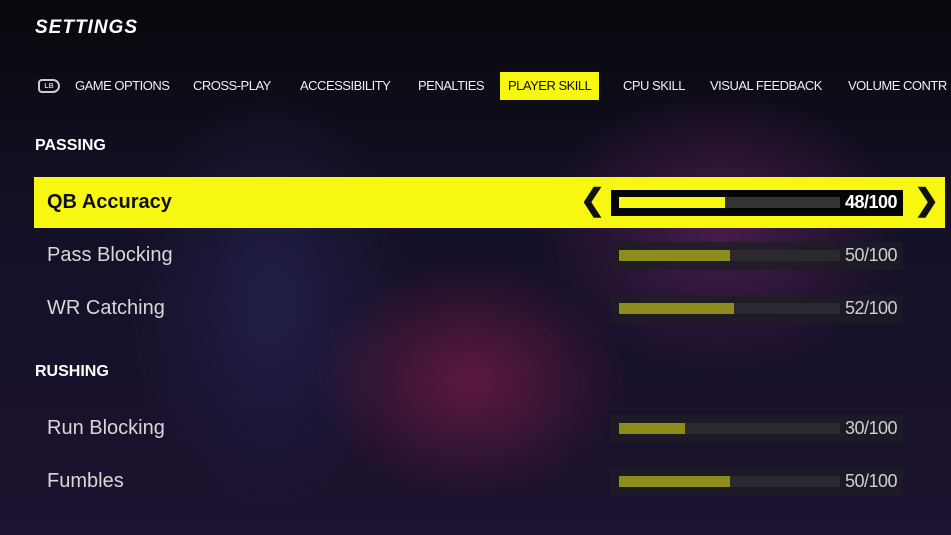  Describe the element at coordinates (109, 202) in the screenshot. I see `setting-label: QB Accuracy` at that location.